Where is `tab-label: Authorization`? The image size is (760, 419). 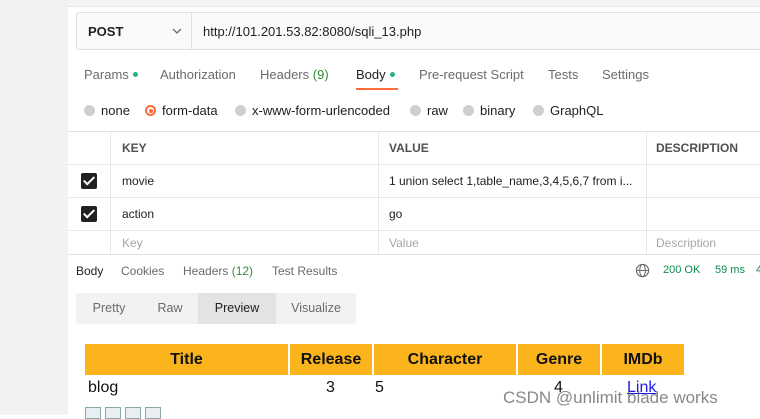
tab-label: Authorization is located at coordinates (198, 74).